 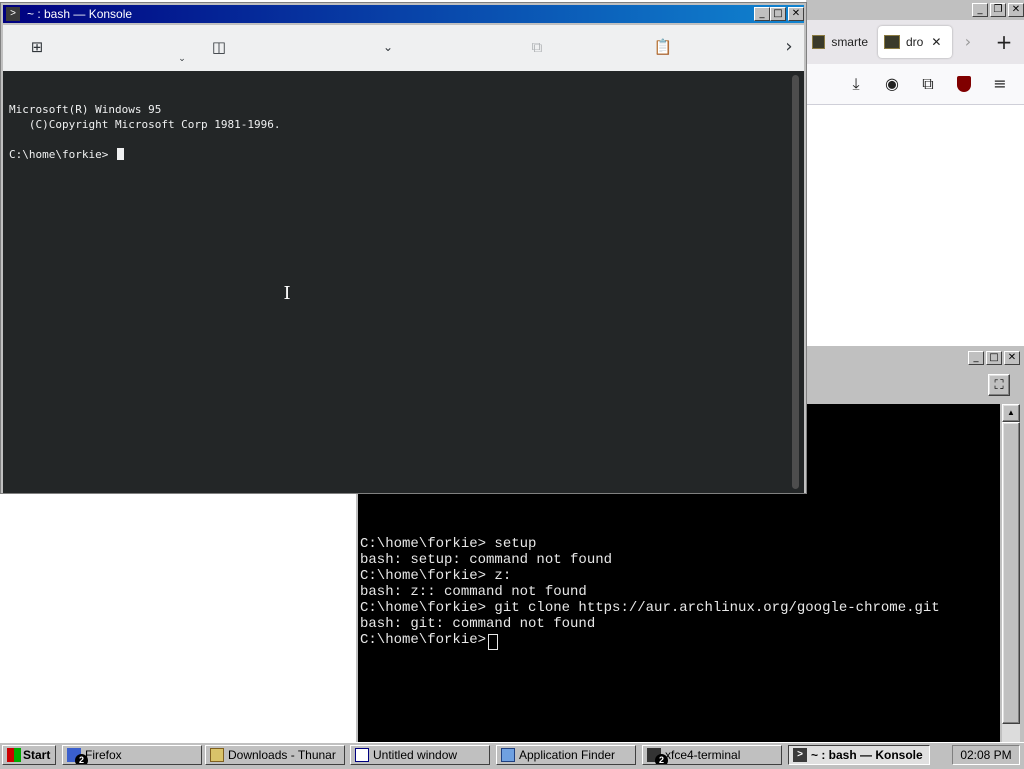 What do you see at coordinates (1000, 84) in the screenshot?
I see `menu-icon: ≡` at bounding box center [1000, 84].